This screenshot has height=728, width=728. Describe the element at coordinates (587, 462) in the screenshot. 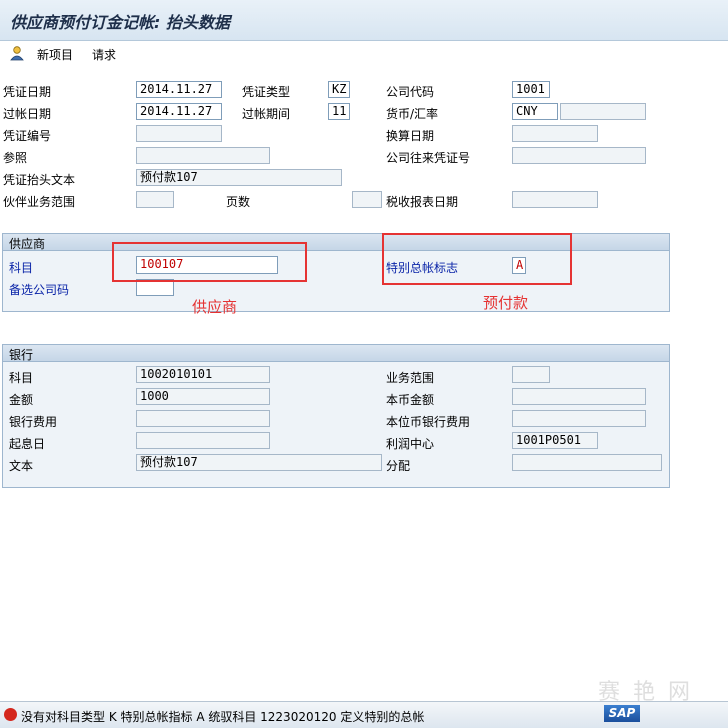

I see `assignment-field` at that location.